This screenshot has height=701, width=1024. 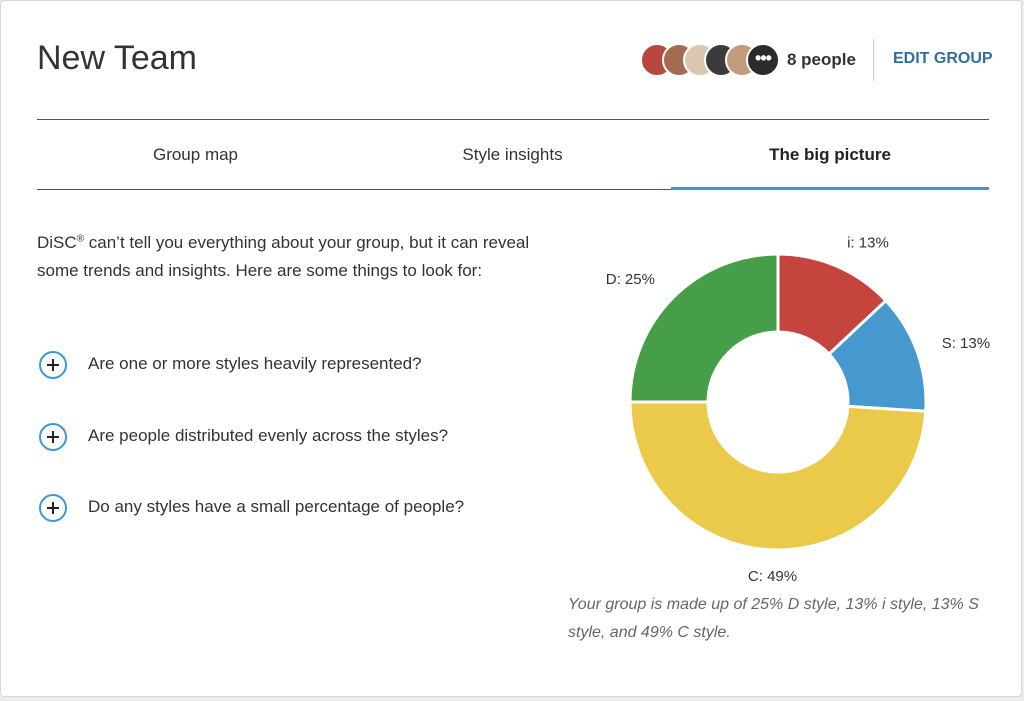 I want to click on tab-style-insights: Style insights, so click(x=512, y=155).